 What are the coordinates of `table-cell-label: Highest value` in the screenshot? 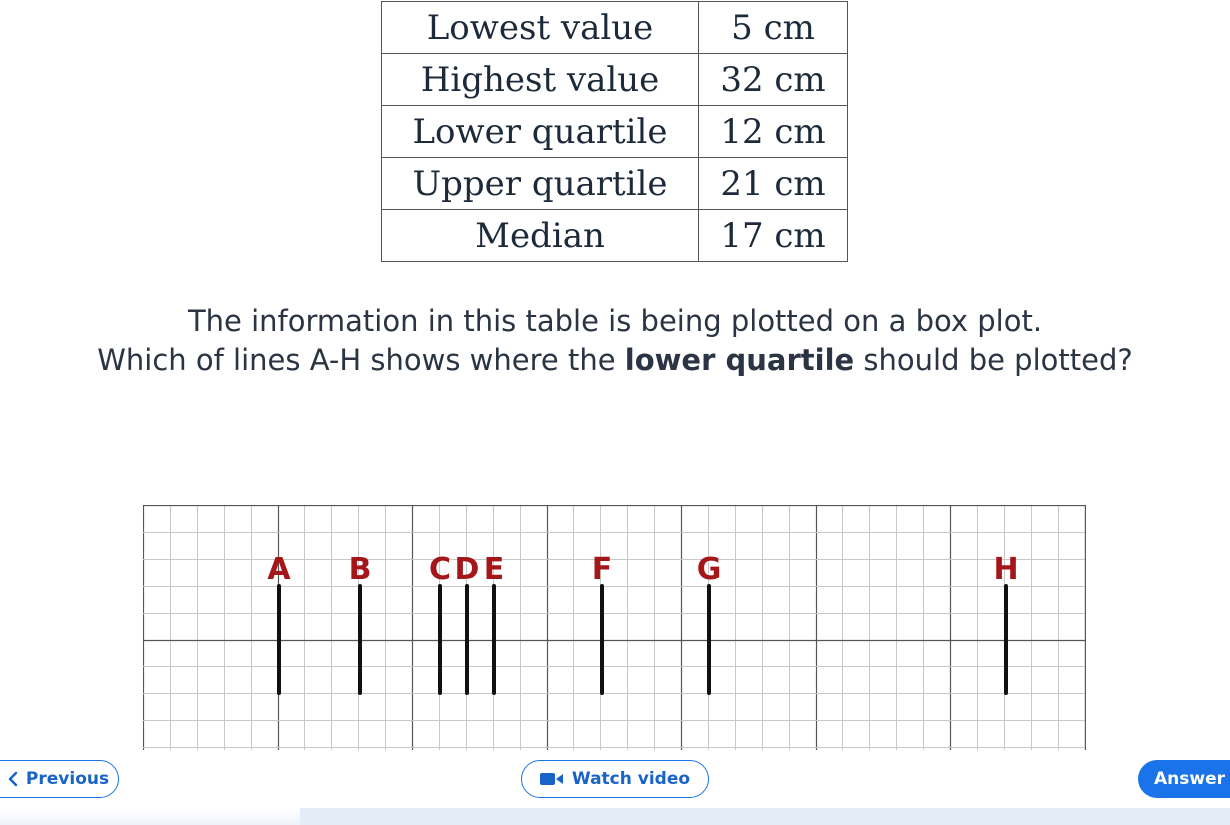 It's located at (540, 79).